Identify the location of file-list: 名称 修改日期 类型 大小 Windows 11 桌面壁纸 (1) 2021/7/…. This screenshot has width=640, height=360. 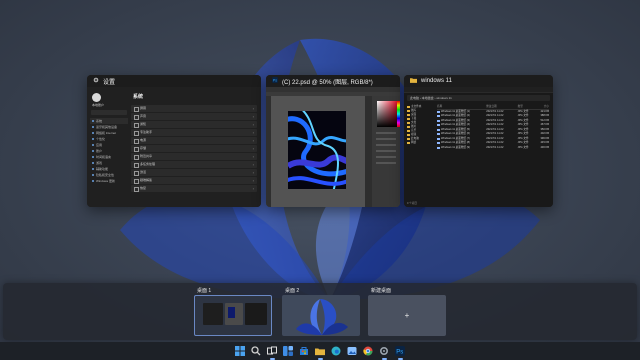
(493, 127).